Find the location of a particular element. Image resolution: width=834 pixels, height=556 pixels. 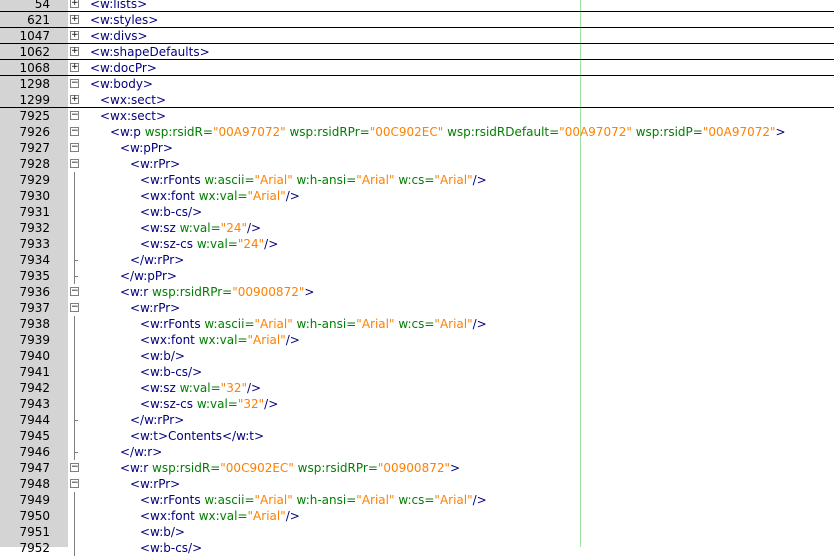

line-number: 7948 is located at coordinates (34, 484).